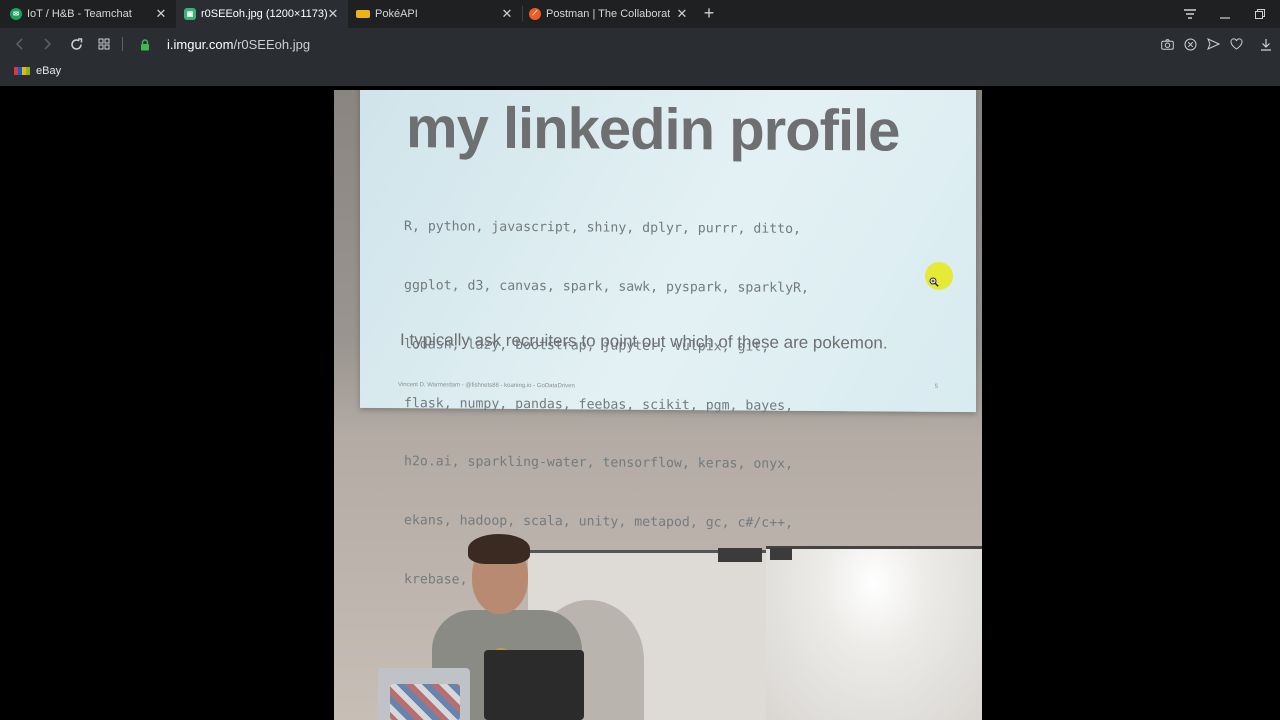 The image size is (1280, 720). Describe the element at coordinates (190, 14) in the screenshot. I see `imgur-icon: ▣` at that location.